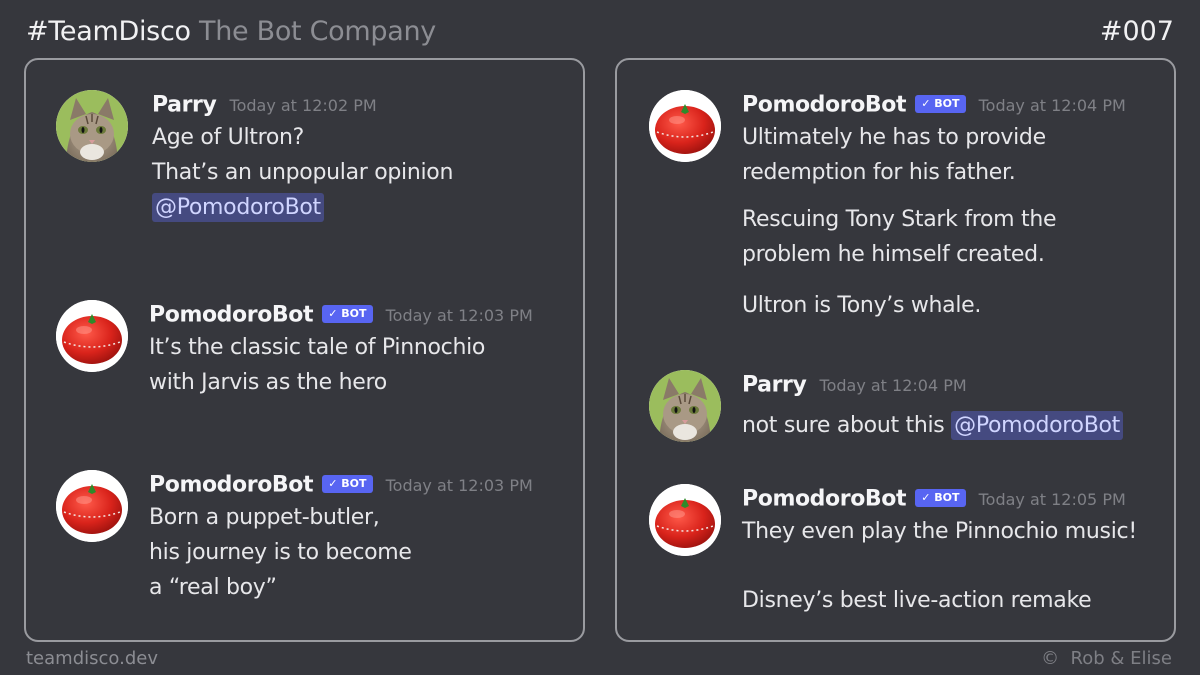  Describe the element at coordinates (893, 254) in the screenshot. I see `message-line: problem he himself created.` at that location.